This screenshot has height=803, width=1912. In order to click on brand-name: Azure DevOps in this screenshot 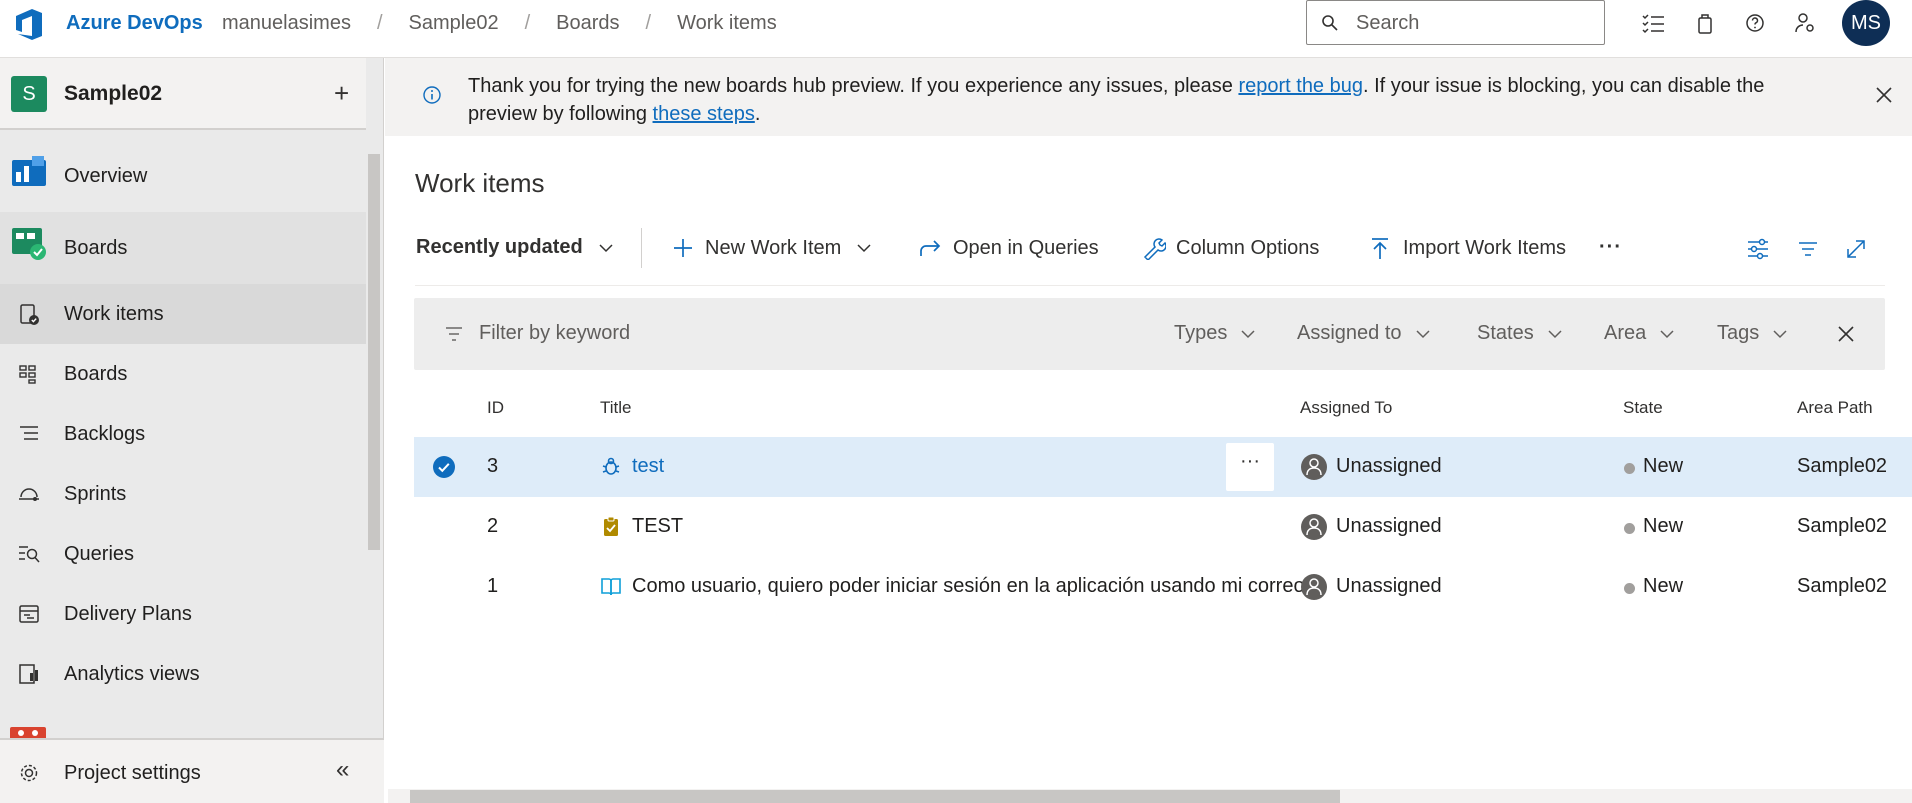, I will do `click(134, 23)`.